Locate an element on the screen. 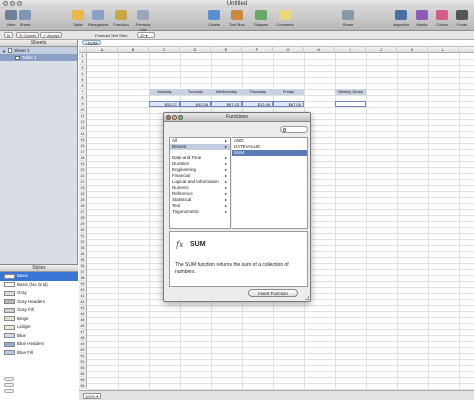 The height and width of the screenshot is (400, 474). category-item: Trigonometric ▸ is located at coordinates (200, 212).